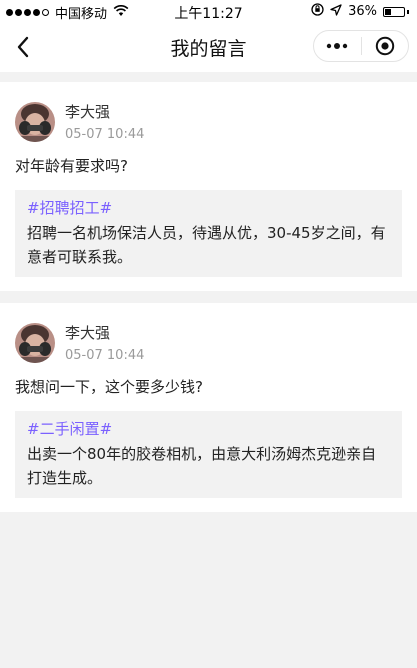 The width and height of the screenshot is (417, 668). Describe the element at coordinates (408, 11) in the screenshot. I see `battery-cap` at that location.